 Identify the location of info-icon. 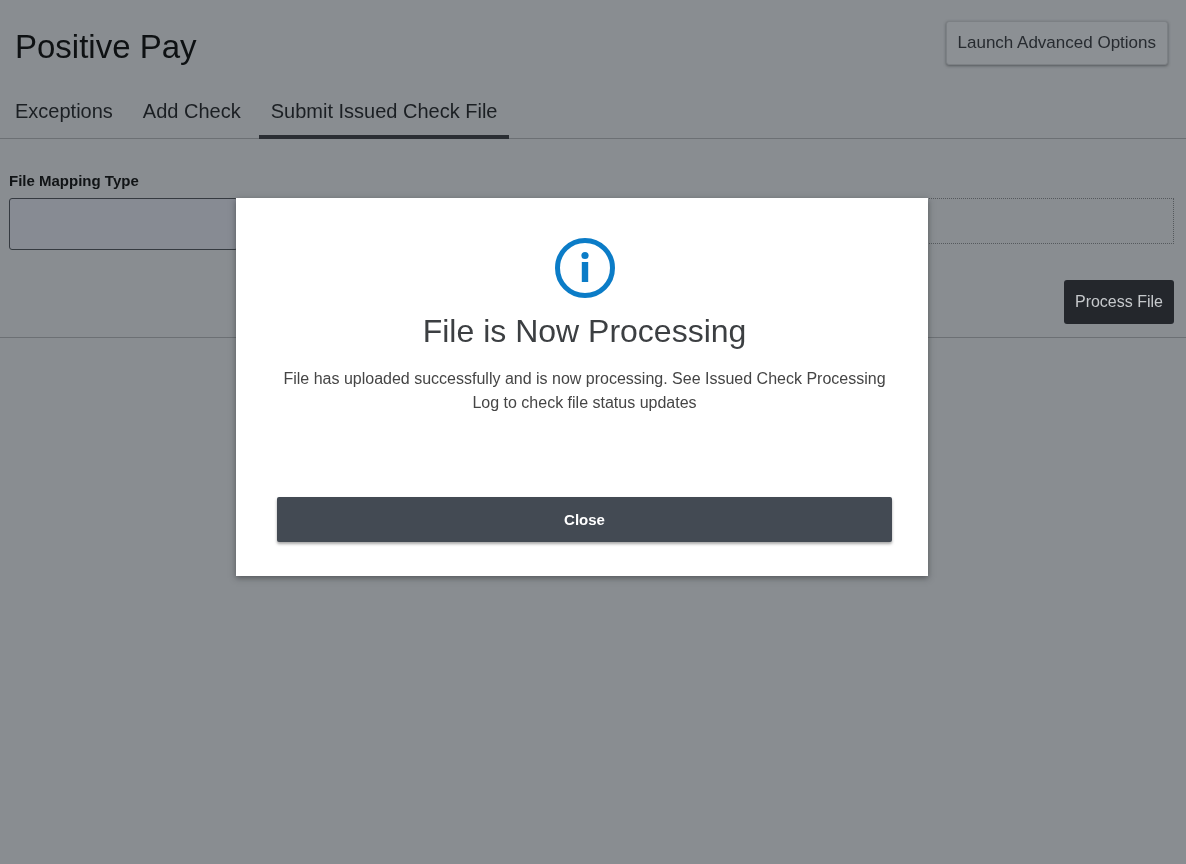
(584, 268).